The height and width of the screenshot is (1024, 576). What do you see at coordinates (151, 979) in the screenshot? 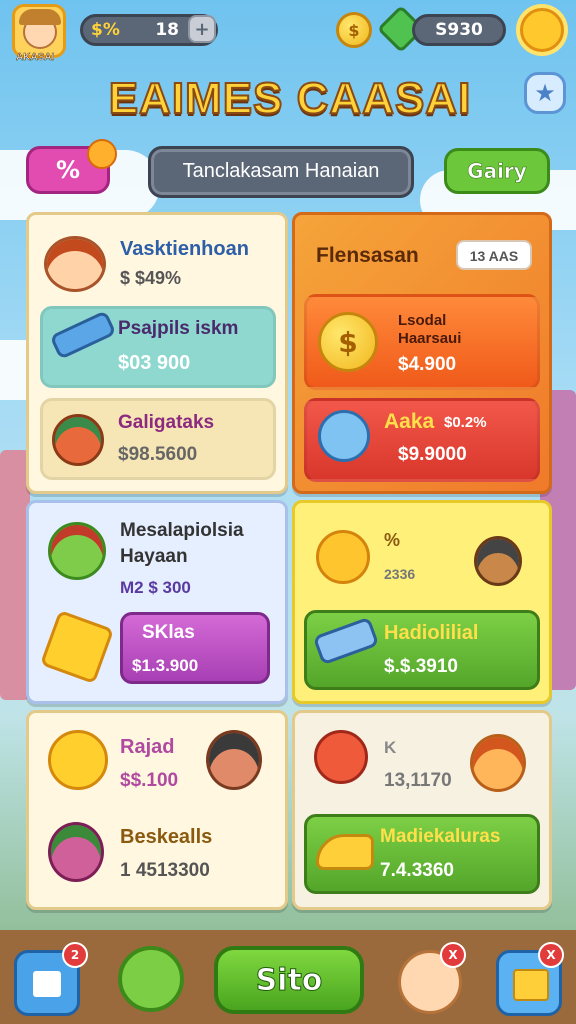
I see `gear-mascot-icon` at bounding box center [151, 979].